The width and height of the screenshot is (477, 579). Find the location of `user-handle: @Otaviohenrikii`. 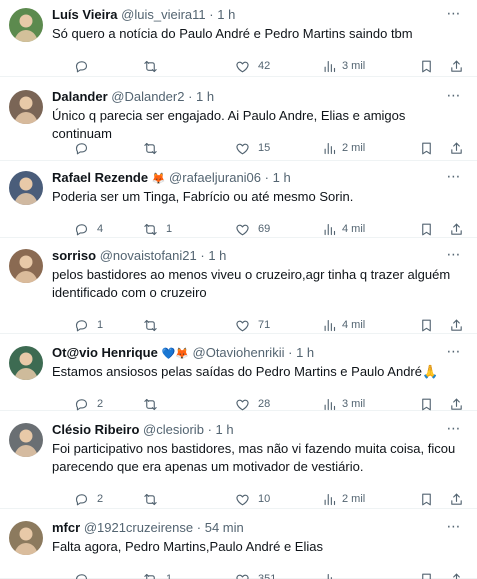

user-handle: @Otaviohenrikii is located at coordinates (239, 352).